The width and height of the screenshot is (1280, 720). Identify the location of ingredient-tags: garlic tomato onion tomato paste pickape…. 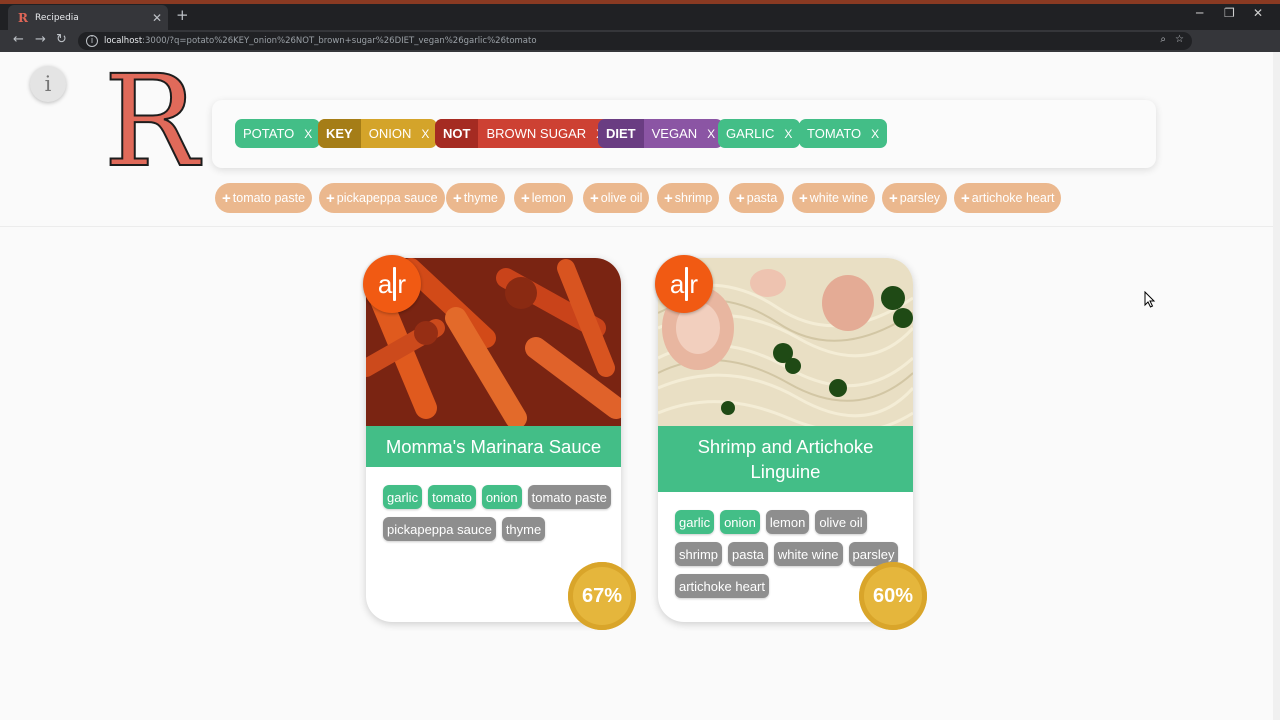
(499, 513).